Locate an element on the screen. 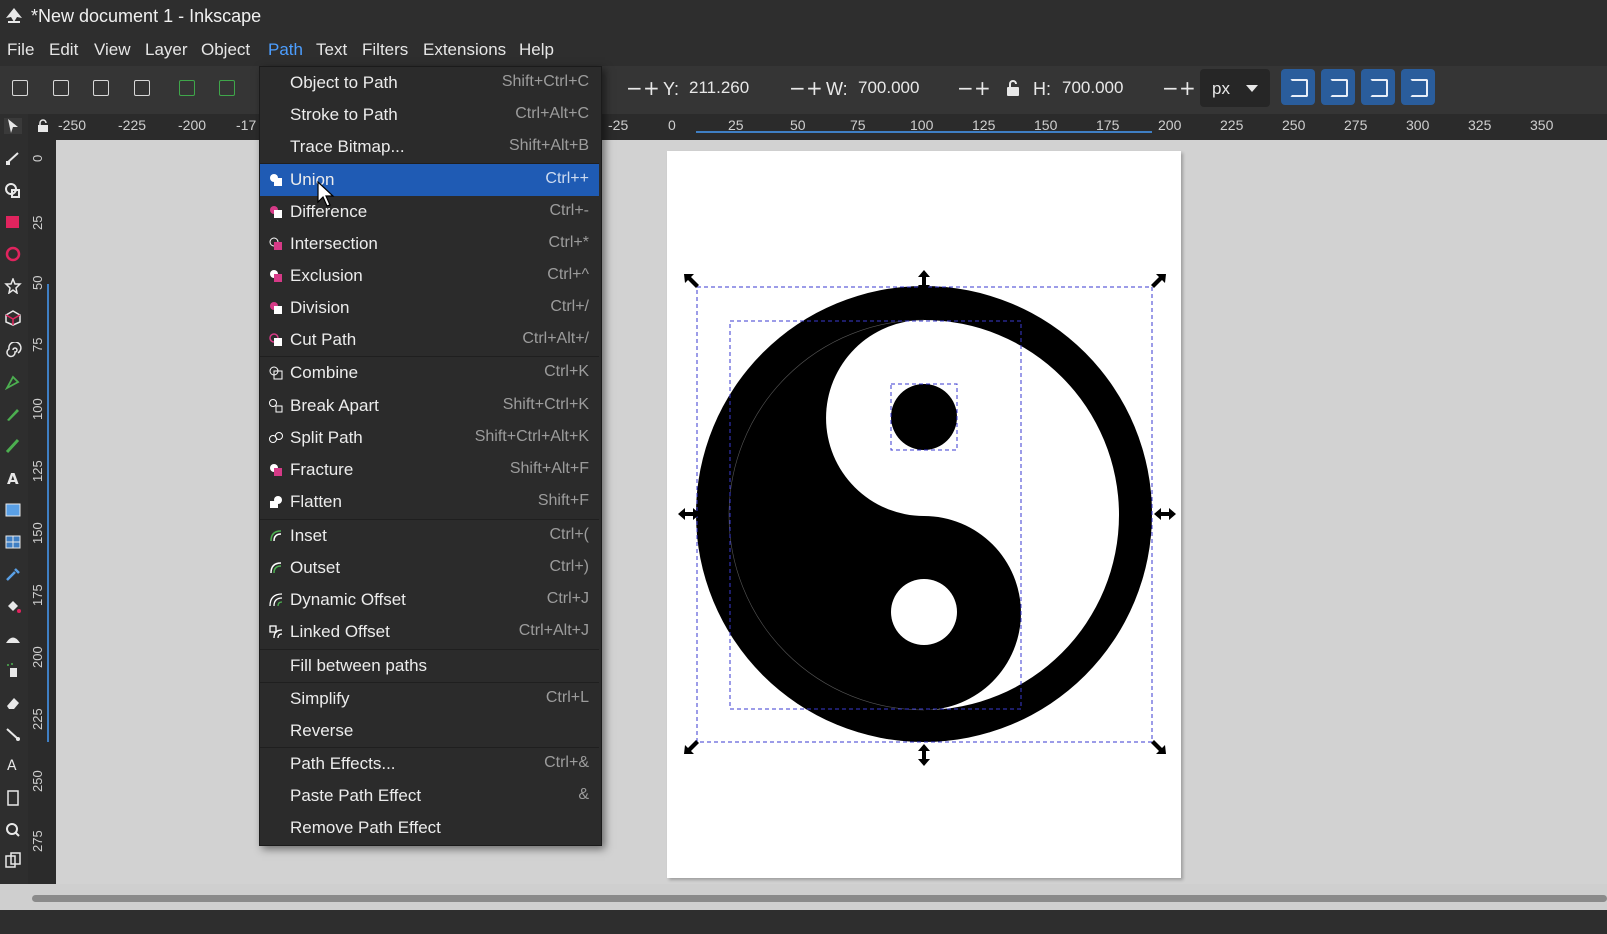 The width and height of the screenshot is (1607, 934). menu-item-dynamic-offset: Dynamic Offset Ctrl+J is located at coordinates (429, 600).